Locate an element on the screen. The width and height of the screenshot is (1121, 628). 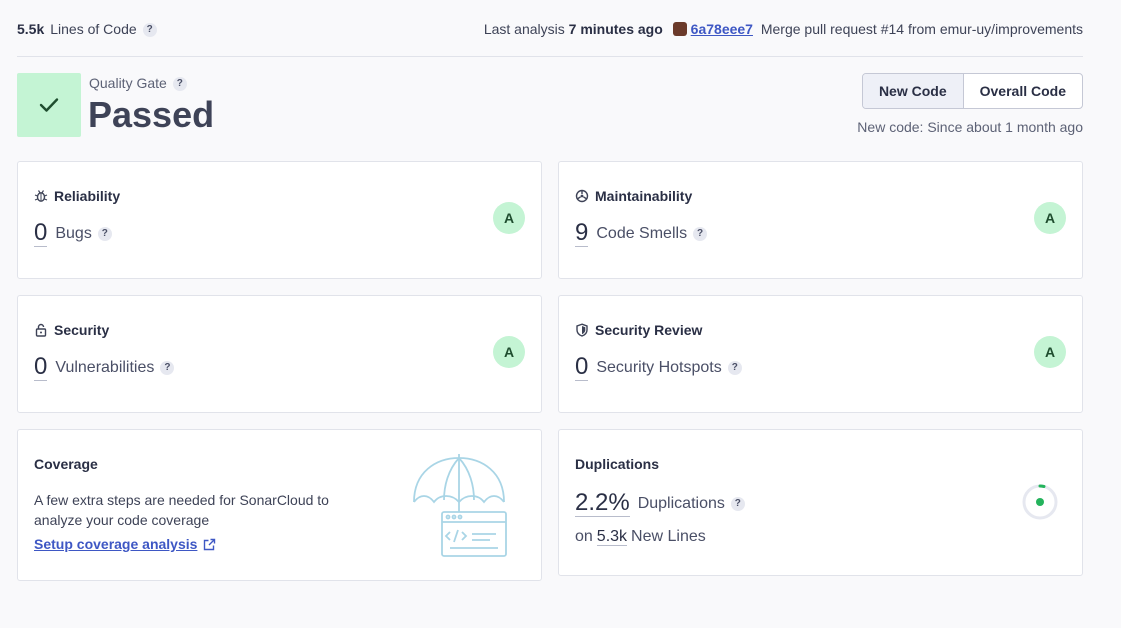
lines-of-code: 5.5k Lines of Code? is located at coordinates (87, 29).